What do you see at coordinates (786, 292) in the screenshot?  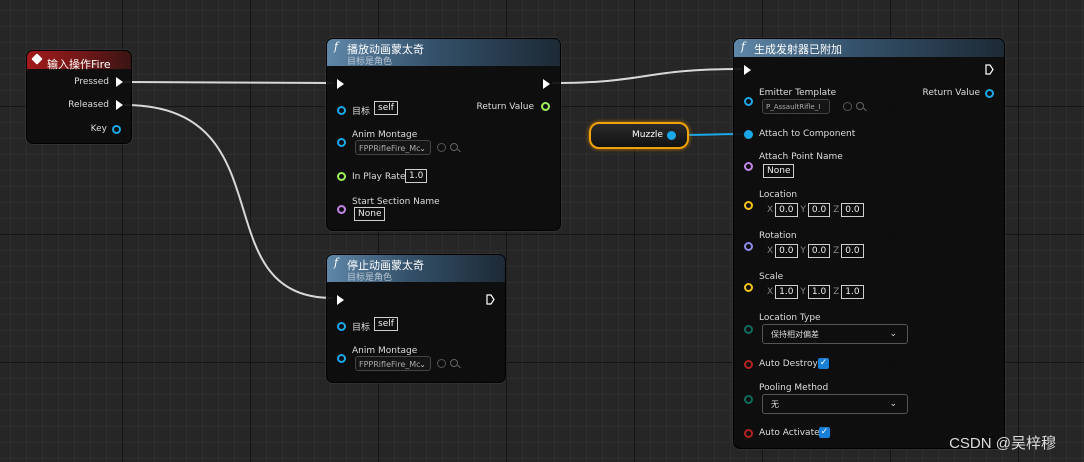 I see `scale-x: 1.0` at bounding box center [786, 292].